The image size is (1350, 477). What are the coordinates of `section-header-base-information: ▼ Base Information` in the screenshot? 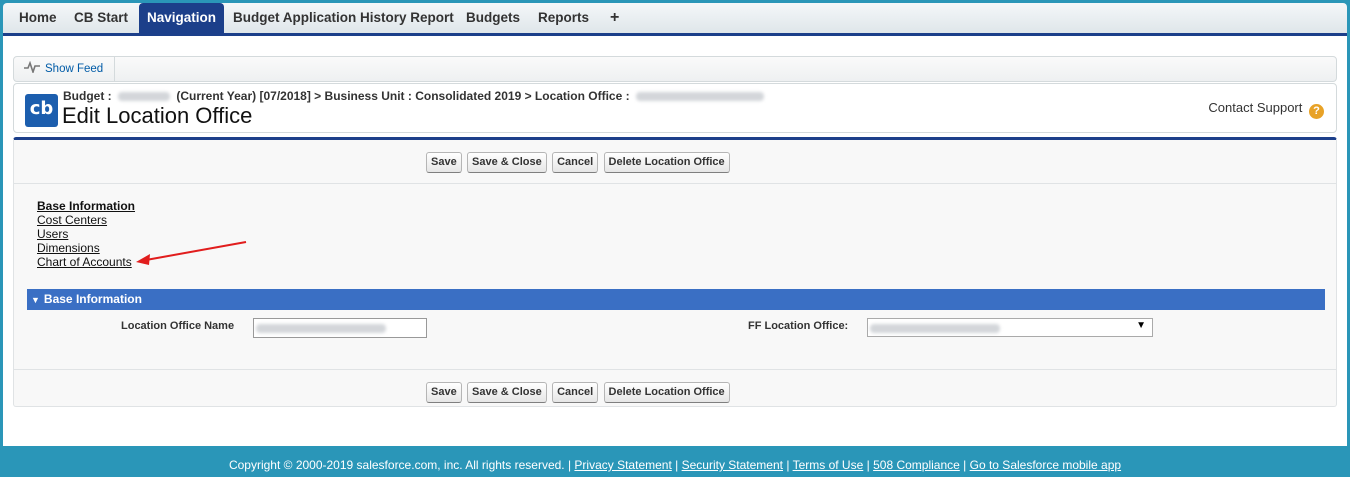 It's located at (676, 299).